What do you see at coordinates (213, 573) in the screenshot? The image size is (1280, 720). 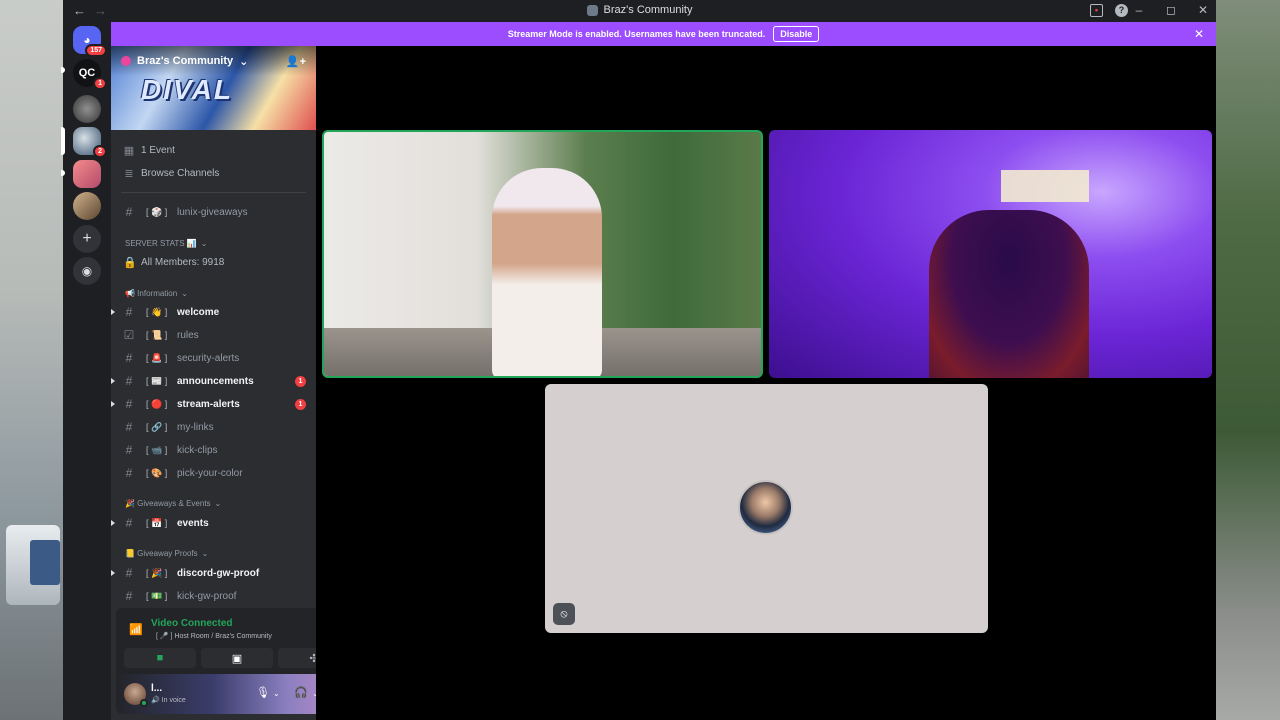 I see `channel-item-discord-gw-proof: # [ 🎉 ] discord-gw-proof` at bounding box center [213, 573].